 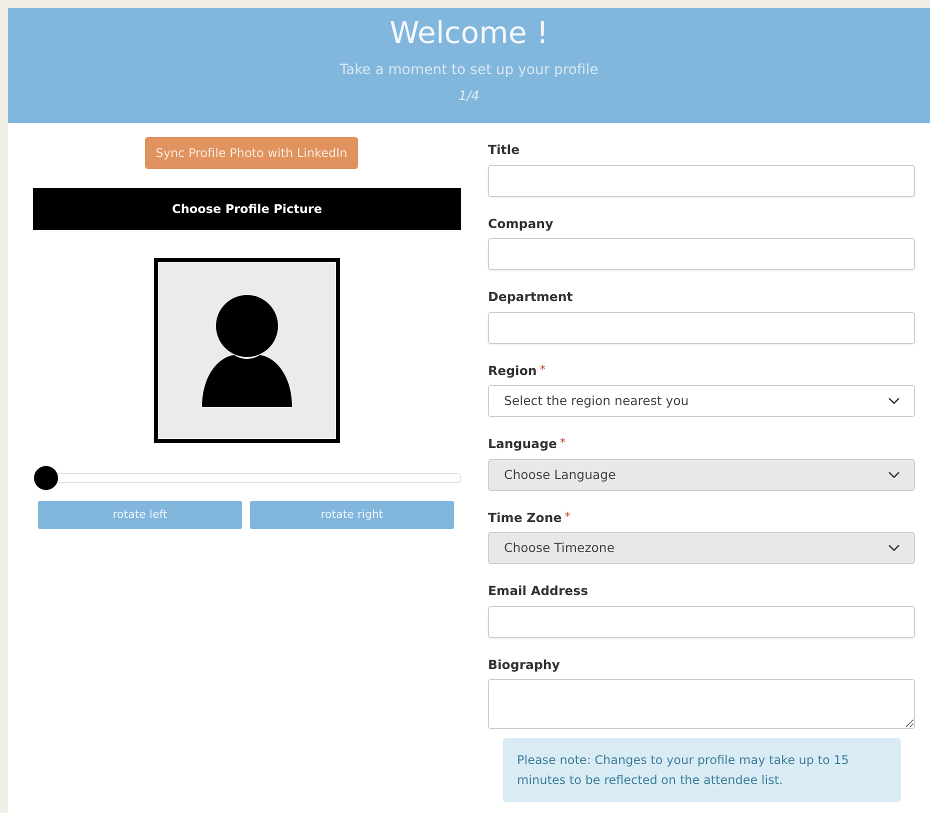 I want to click on choose-picture-button: Choose Profile Picture, so click(x=247, y=209).